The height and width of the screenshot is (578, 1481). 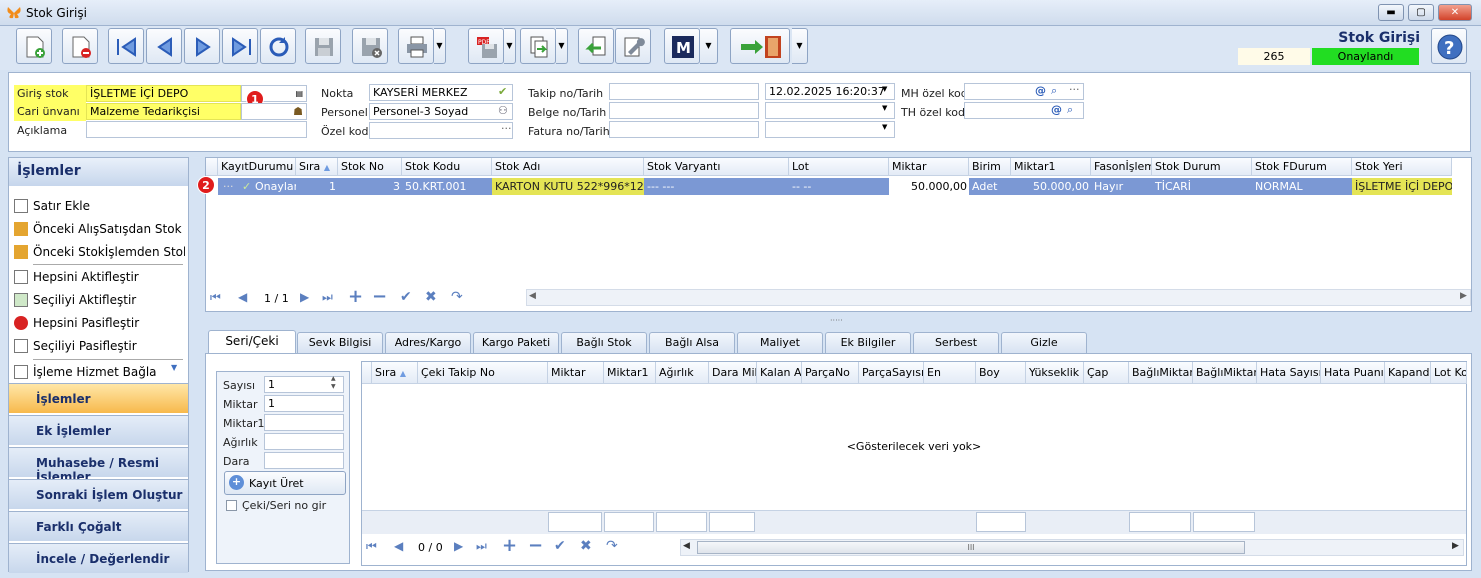 I want to click on ceki-seri-checkbox, so click(x=231, y=505).